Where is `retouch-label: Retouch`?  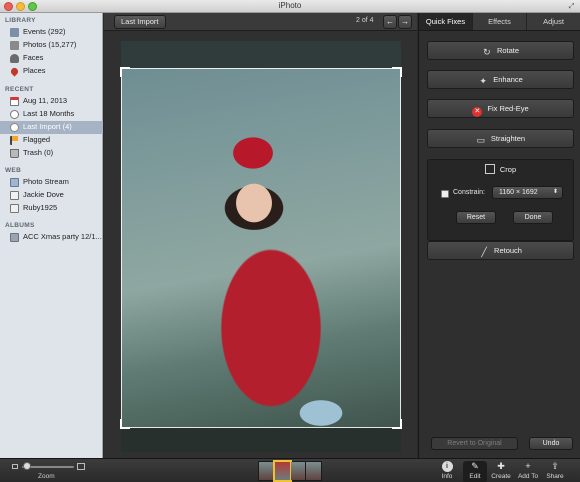
retouch-label: Retouch is located at coordinates (508, 250).